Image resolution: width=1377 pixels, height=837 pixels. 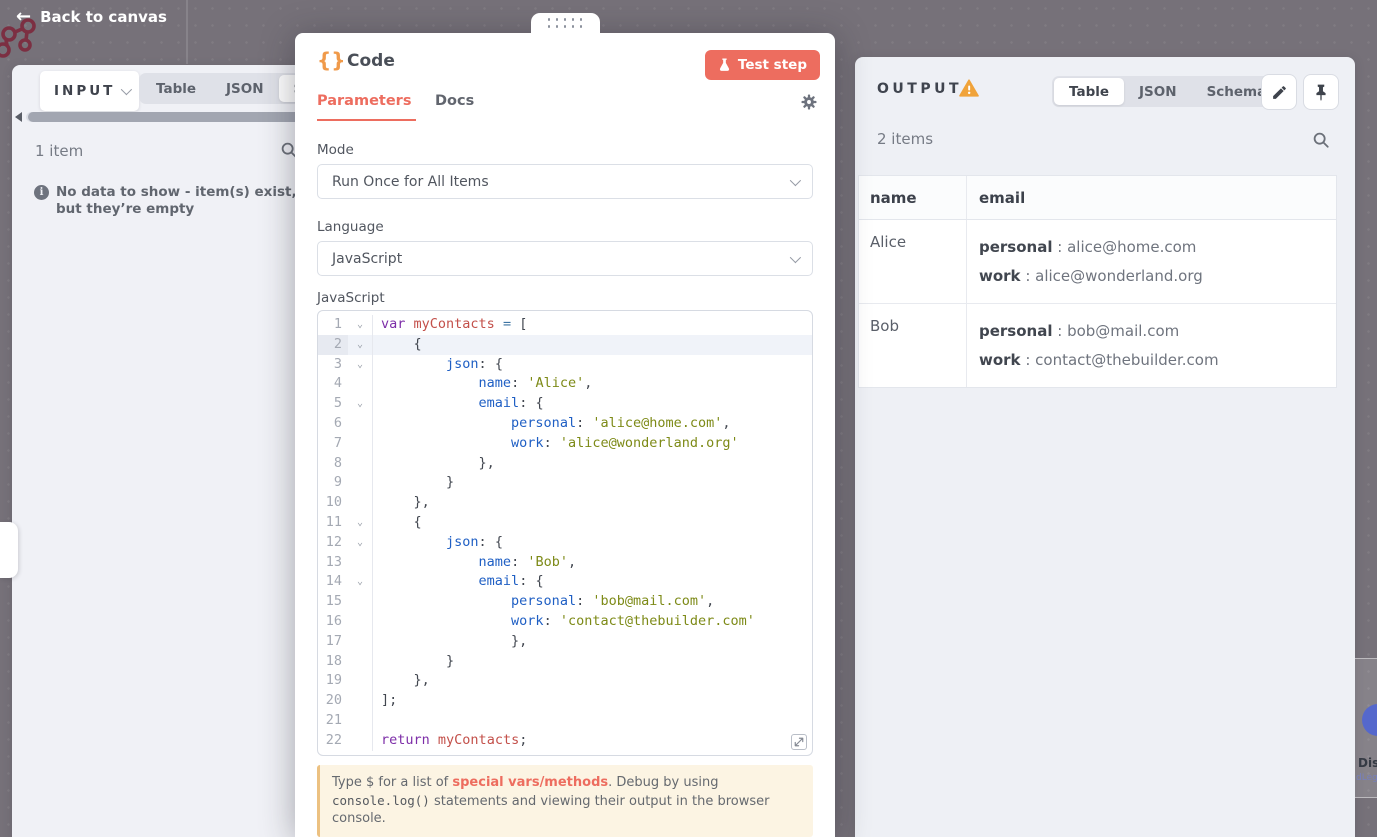 What do you see at coordinates (809, 102) in the screenshot?
I see `gear-icon` at bounding box center [809, 102].